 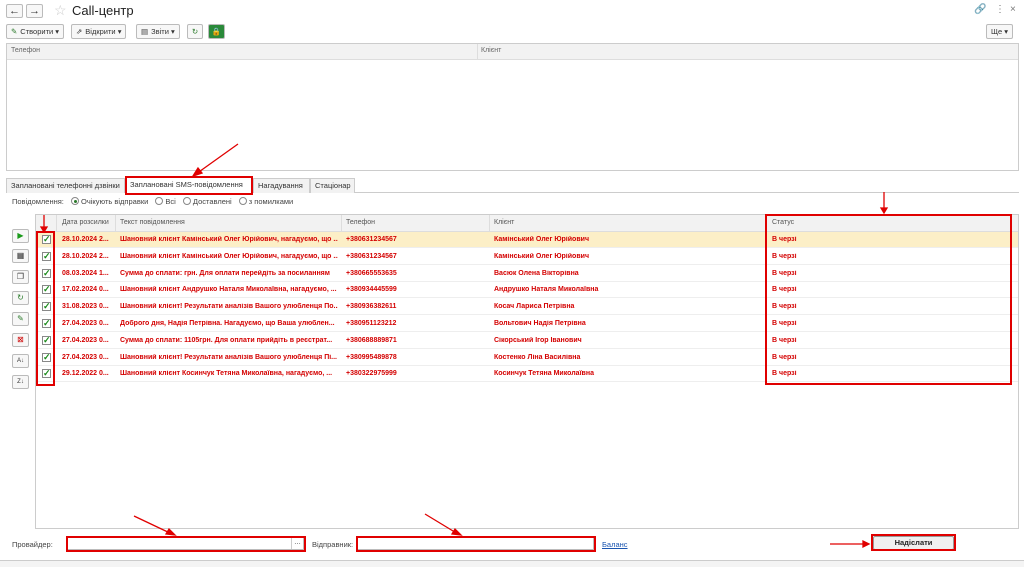 What do you see at coordinates (537, 357) in the screenshot?
I see `cell-client: Костенко Ліна Василівна` at bounding box center [537, 357].